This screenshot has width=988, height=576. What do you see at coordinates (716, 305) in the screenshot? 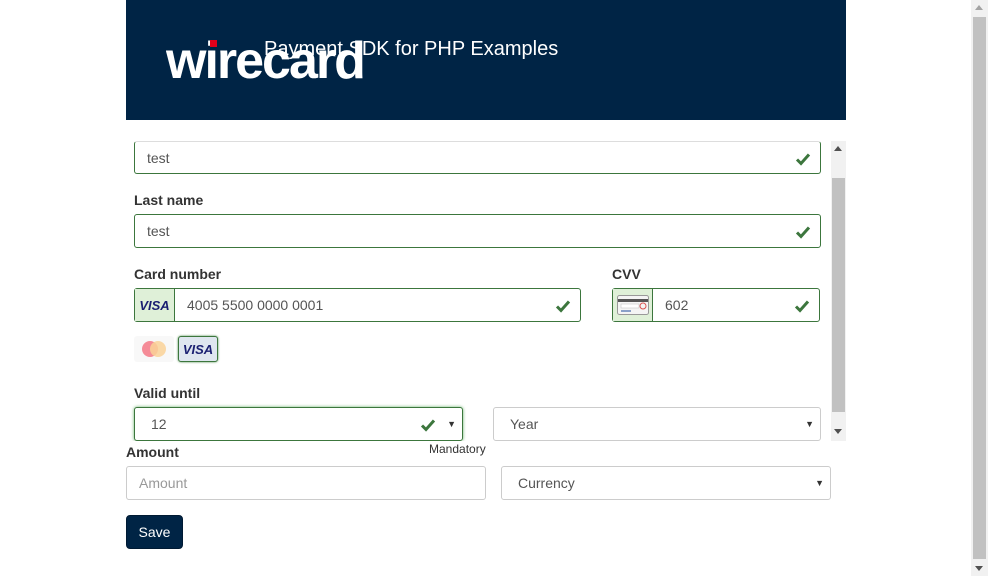
I see `cvv-field: 602` at bounding box center [716, 305].